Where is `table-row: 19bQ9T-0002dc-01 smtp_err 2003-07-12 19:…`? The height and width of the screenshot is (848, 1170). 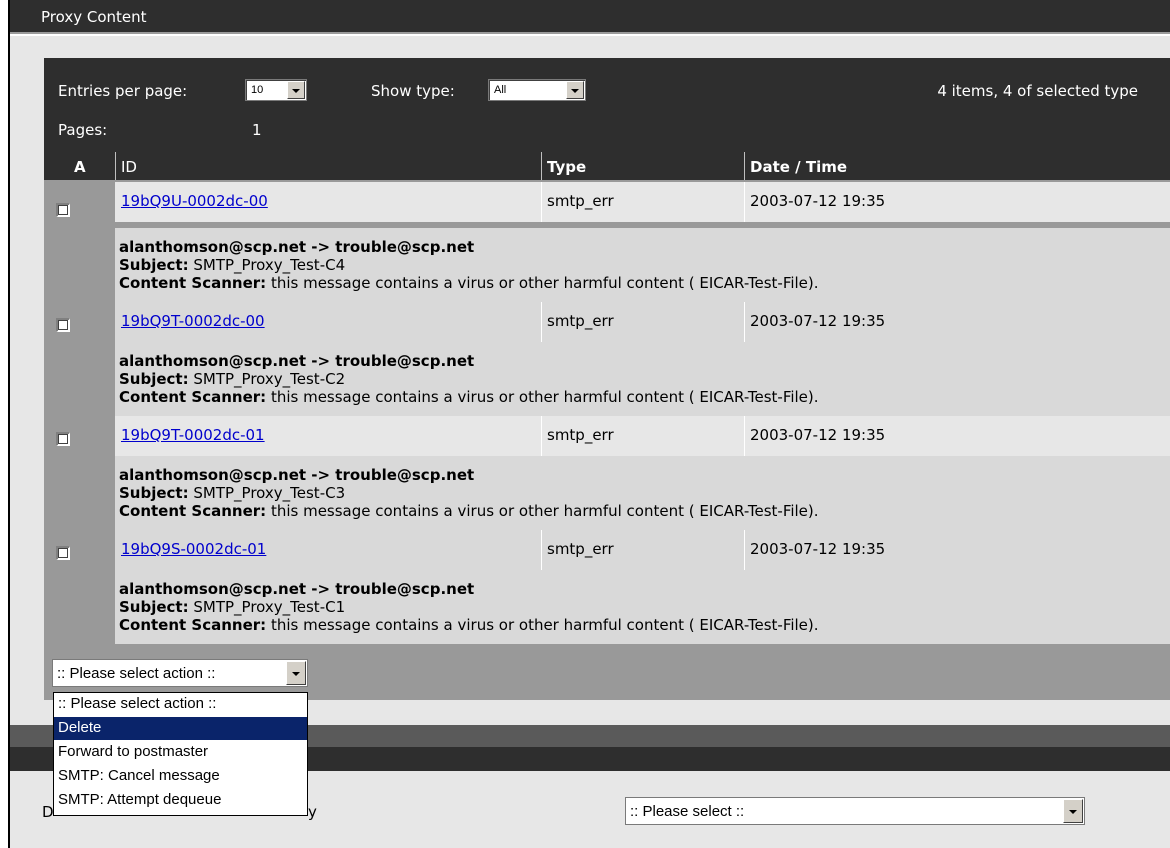
table-row: 19bQ9T-0002dc-01 smtp_err 2003-07-12 19:… is located at coordinates (642, 436).